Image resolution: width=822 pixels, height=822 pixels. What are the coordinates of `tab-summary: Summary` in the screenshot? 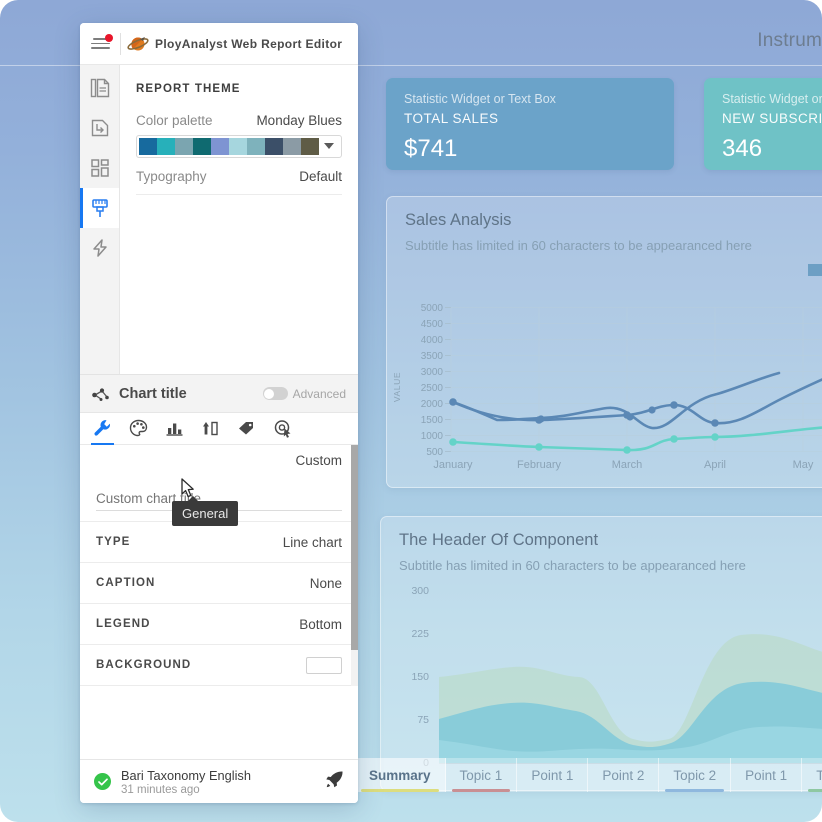 It's located at (400, 775).